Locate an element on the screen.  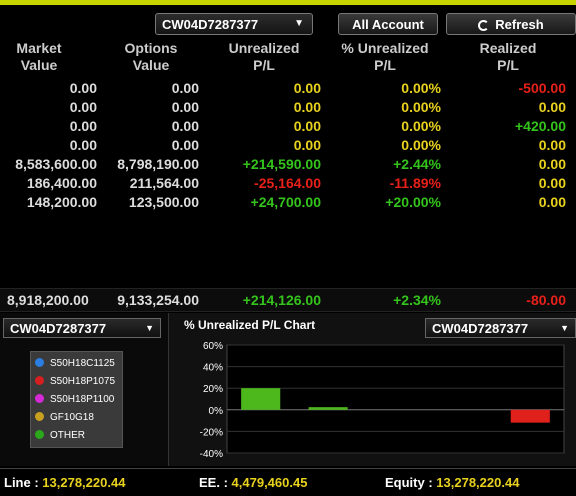
total-realized-pl: -80.00 is located at coordinates (546, 300).